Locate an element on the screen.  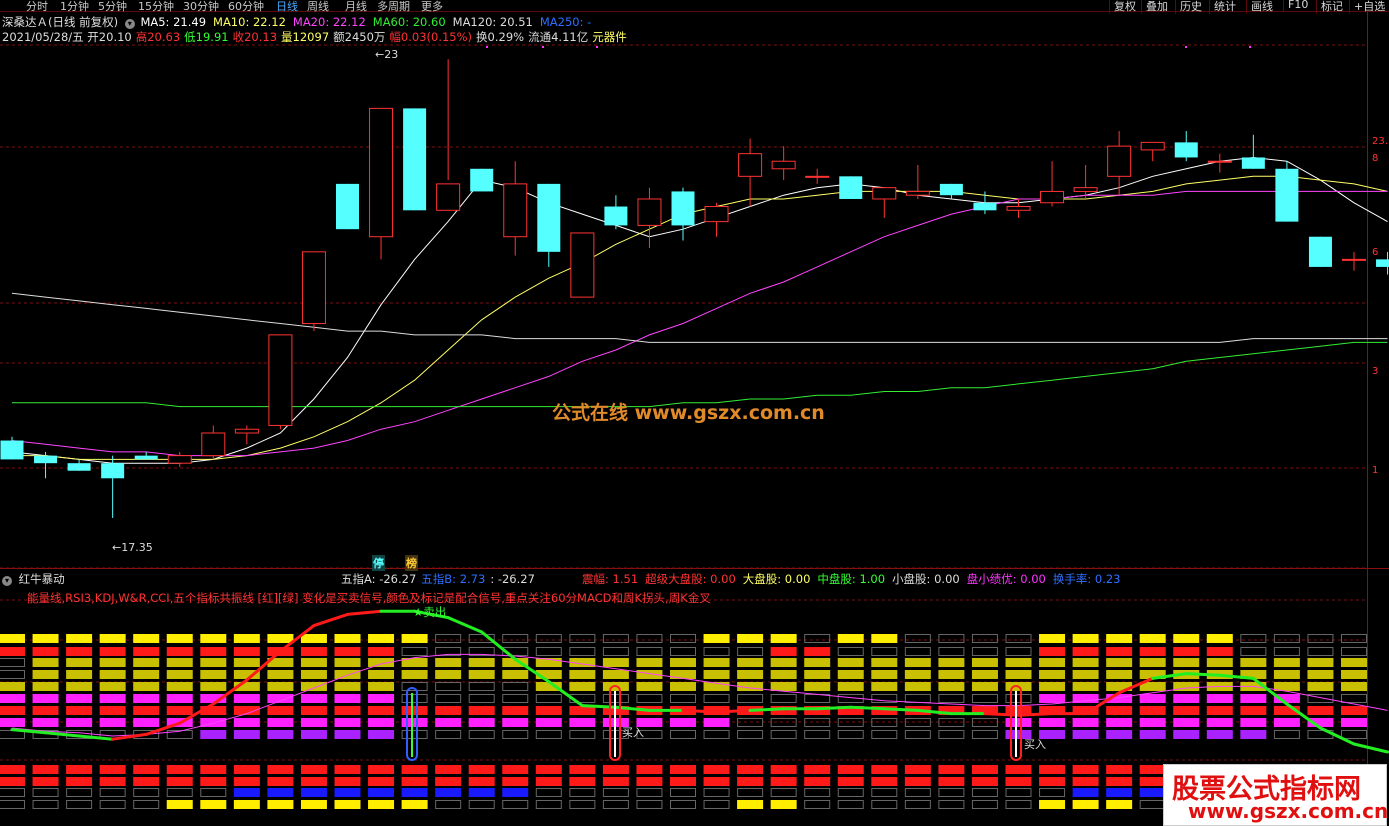
axis-tick-label: 6 is located at coordinates (1375, 252).